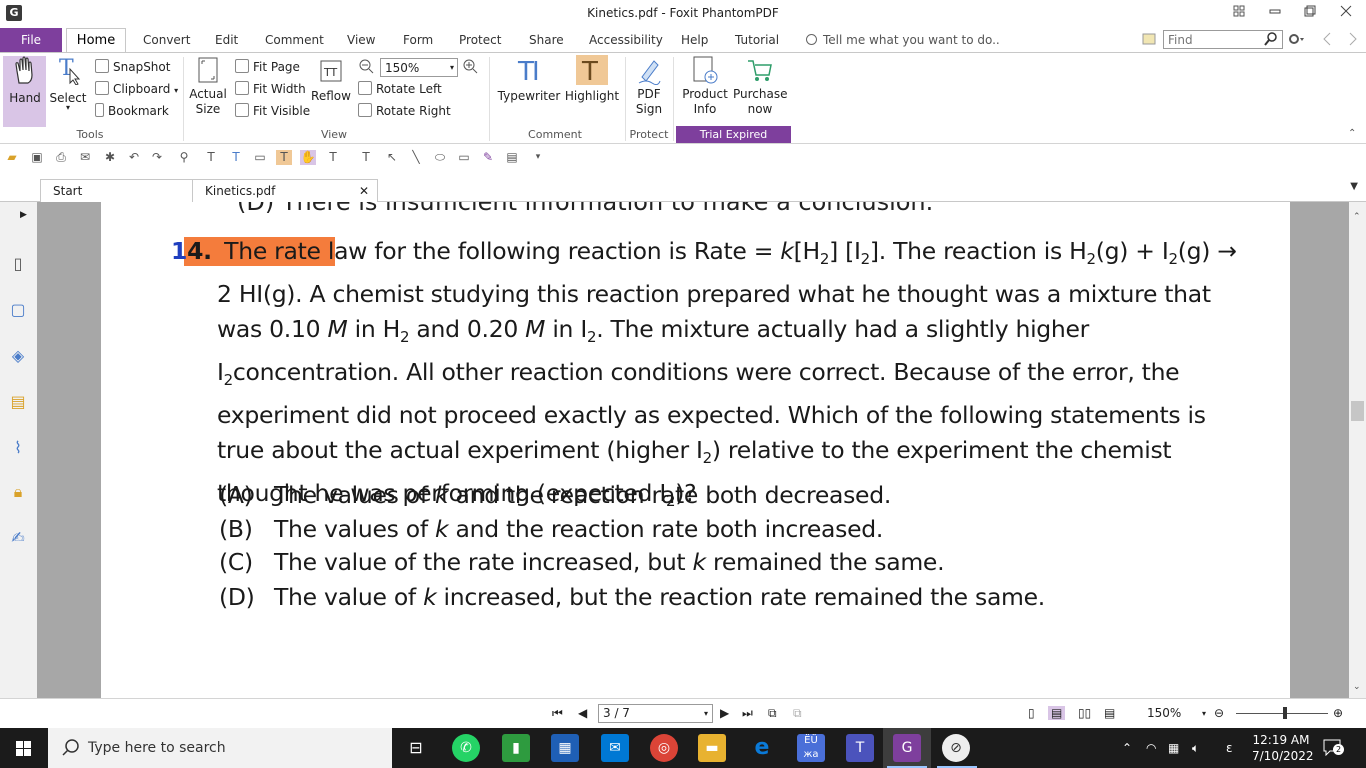  Describe the element at coordinates (136, 89) in the screenshot. I see `clipboard-button: Clipboard ▾` at that location.